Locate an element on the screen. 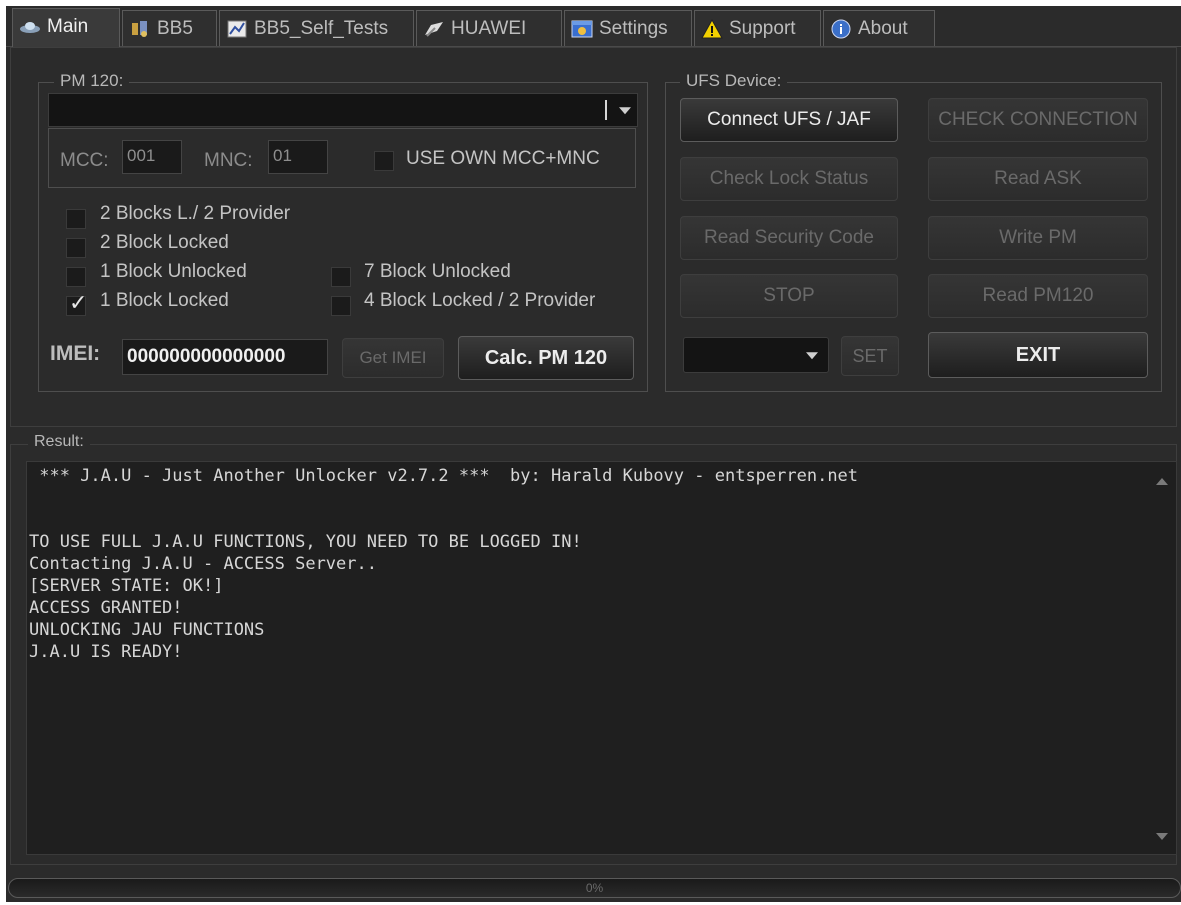 The height and width of the screenshot is (905, 1181). tab-settings: Settings is located at coordinates (628, 28).